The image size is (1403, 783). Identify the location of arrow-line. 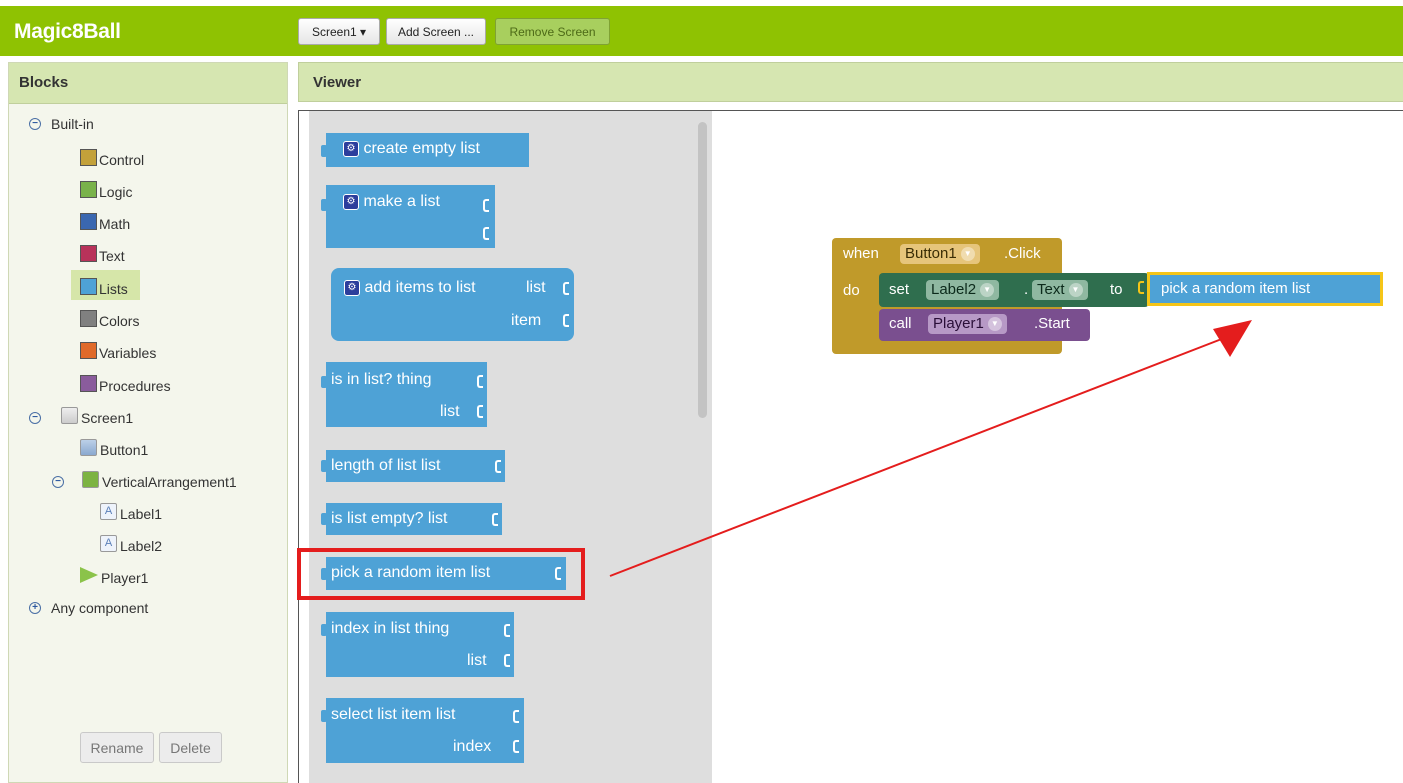
(921, 455).